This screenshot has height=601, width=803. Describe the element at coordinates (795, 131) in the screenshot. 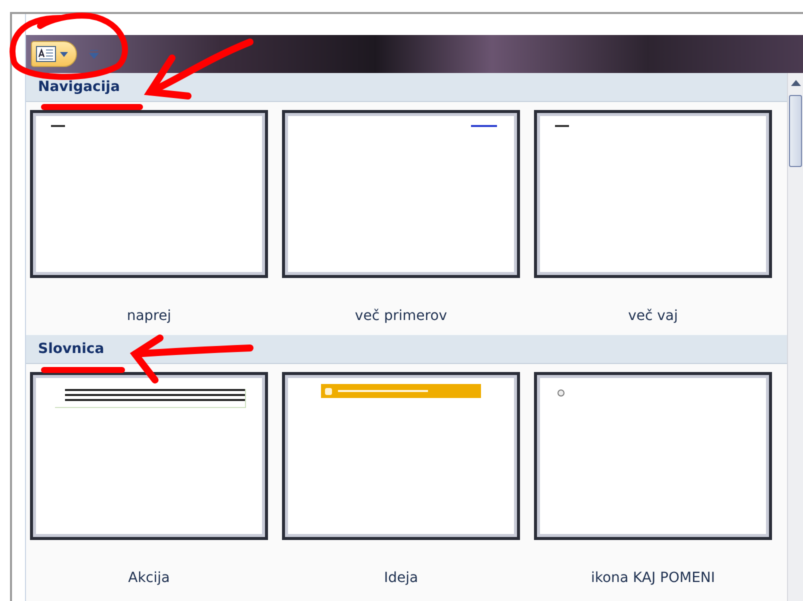

I see `scroll-thumb` at that location.